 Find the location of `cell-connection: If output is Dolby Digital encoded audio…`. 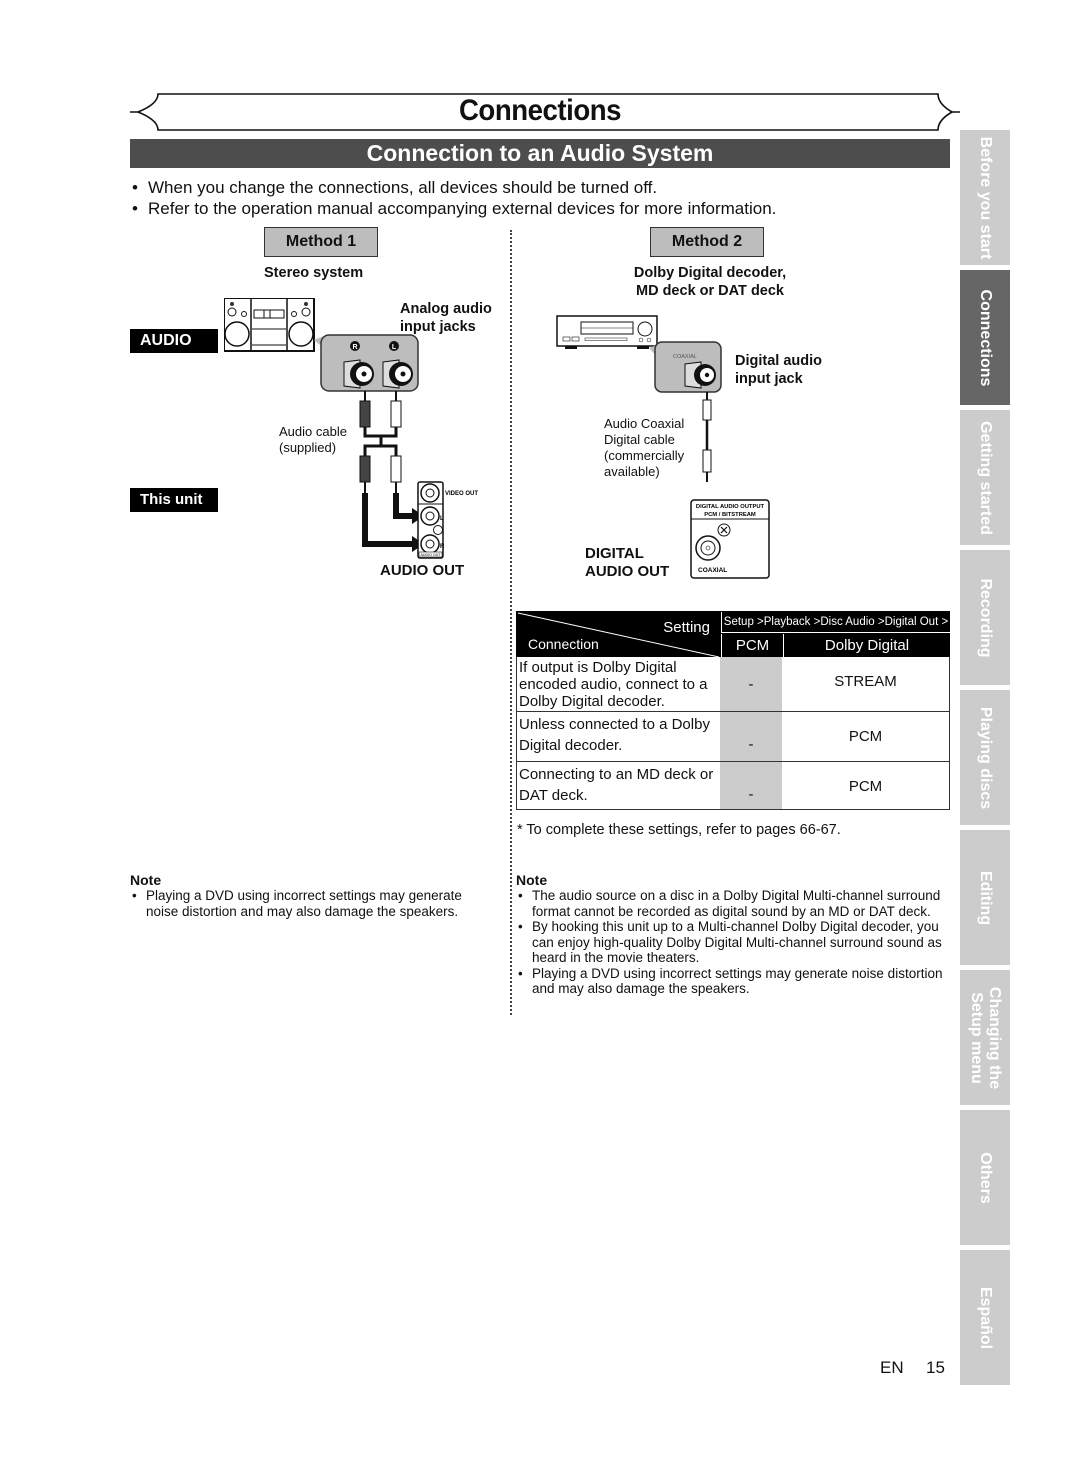

cell-connection: If output is Dolby Digital encoded audio… is located at coordinates (613, 684).